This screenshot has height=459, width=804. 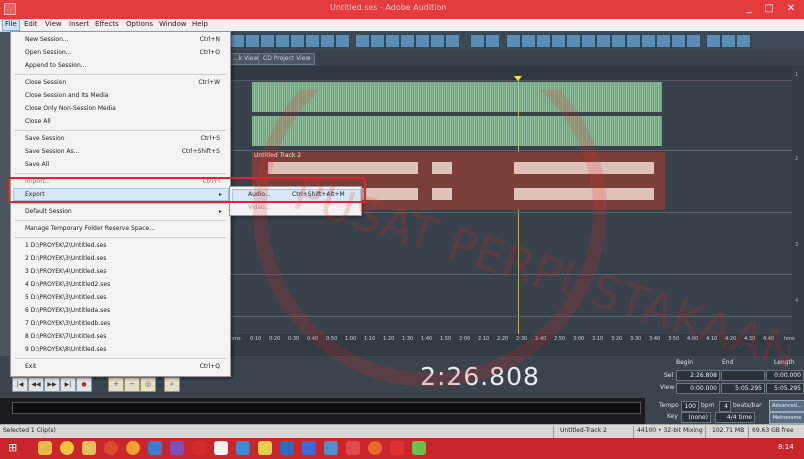 What do you see at coordinates (84, 384) in the screenshot?
I see `record-button: ●` at bounding box center [84, 384].